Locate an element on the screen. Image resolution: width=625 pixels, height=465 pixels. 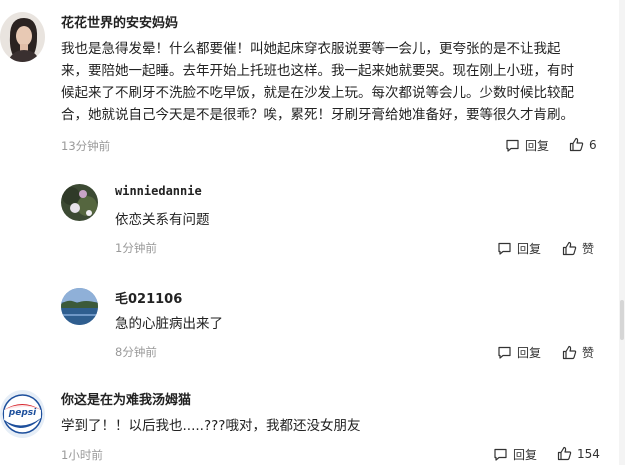
comment-timestamp: 1小时前 is located at coordinates (82, 455).